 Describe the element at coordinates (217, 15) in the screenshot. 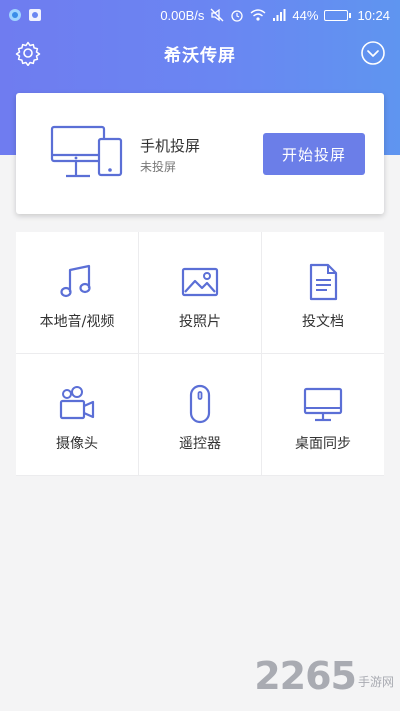

I see `mute-icon` at that location.